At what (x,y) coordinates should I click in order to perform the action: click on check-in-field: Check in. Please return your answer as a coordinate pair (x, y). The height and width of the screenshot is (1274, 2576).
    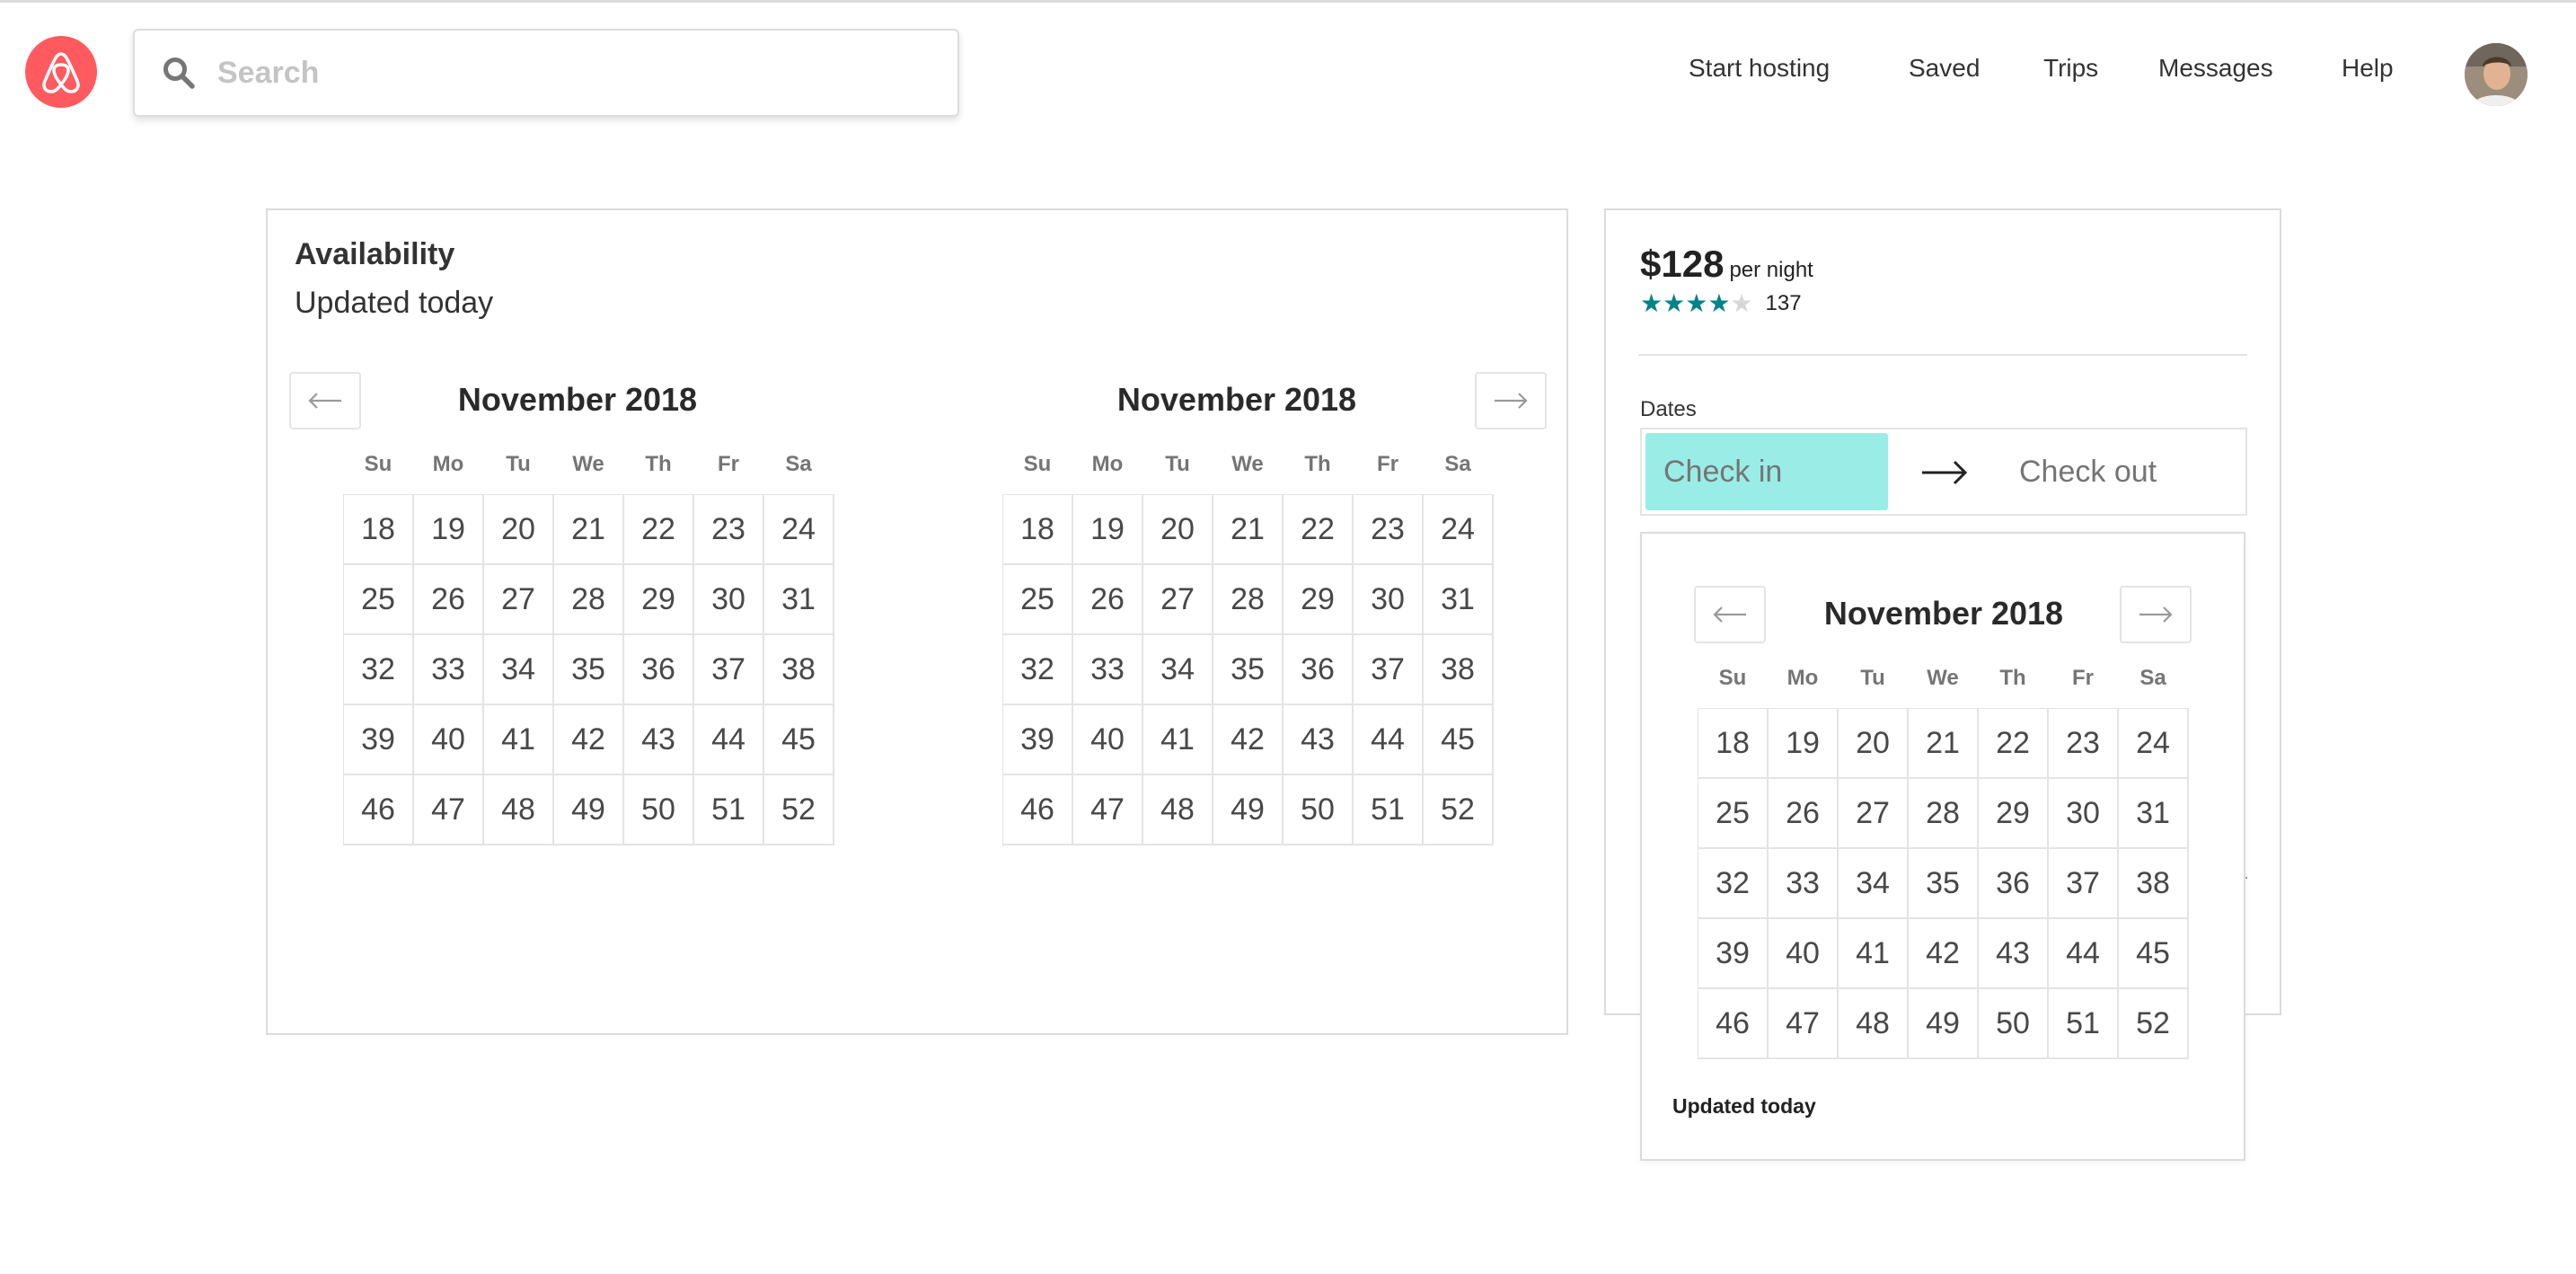
    Looking at the image, I should click on (1766, 472).